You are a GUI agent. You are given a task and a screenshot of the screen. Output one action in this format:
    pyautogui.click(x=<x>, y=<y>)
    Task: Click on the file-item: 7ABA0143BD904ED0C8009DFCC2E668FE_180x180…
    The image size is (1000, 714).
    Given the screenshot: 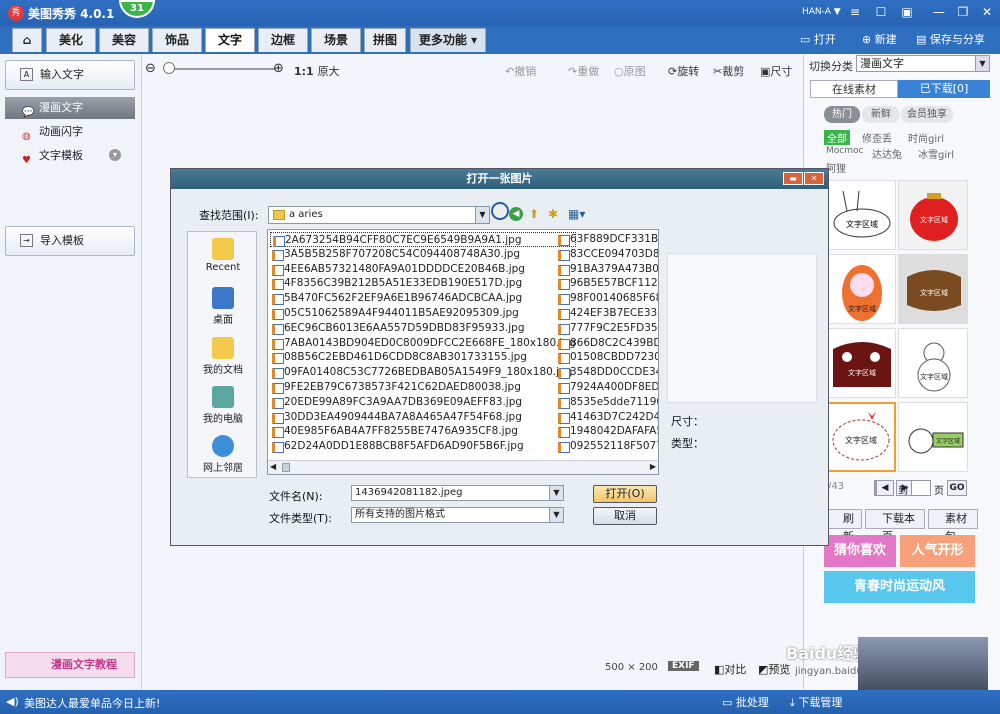 What is the action you would take?
    pyautogui.click(x=423, y=343)
    